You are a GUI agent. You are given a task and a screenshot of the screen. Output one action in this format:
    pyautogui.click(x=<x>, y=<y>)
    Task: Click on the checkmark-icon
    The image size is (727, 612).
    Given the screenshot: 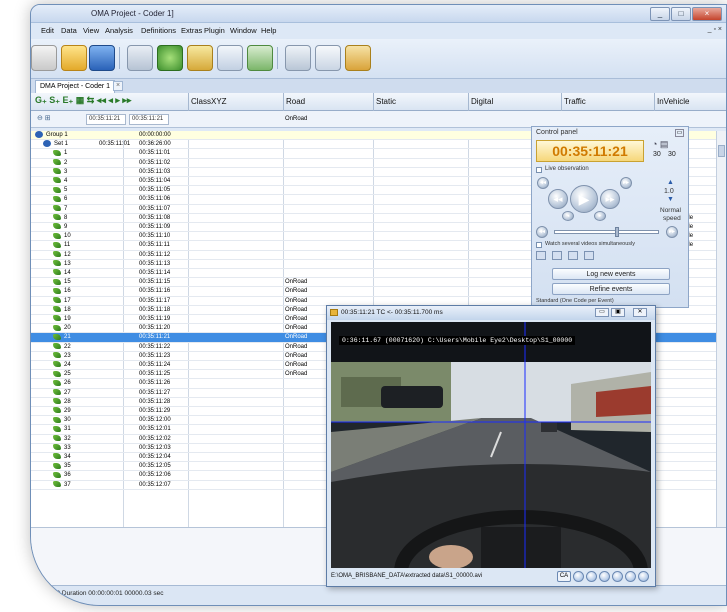 What is the action you would take?
    pyautogui.click(x=200, y=58)
    